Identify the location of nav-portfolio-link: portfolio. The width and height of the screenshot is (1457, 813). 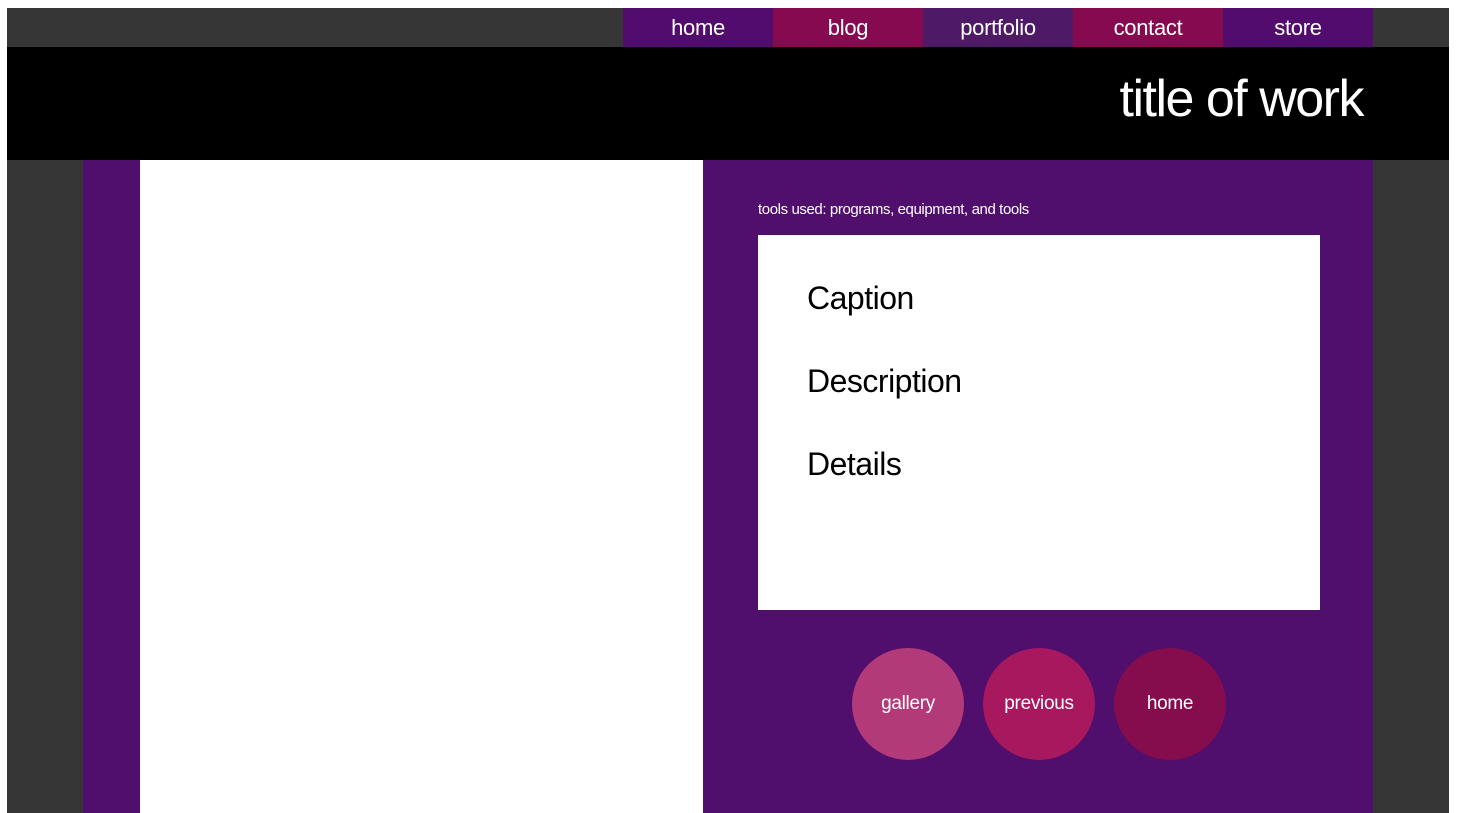
(998, 27).